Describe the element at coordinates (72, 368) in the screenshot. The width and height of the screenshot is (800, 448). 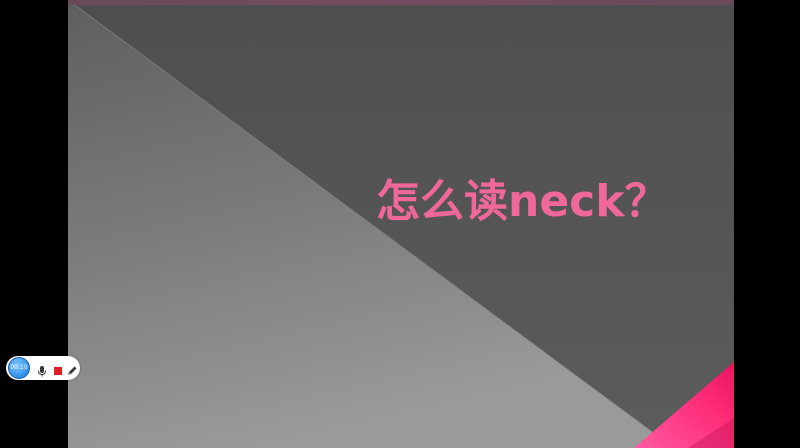
I see `pen-icon` at that location.